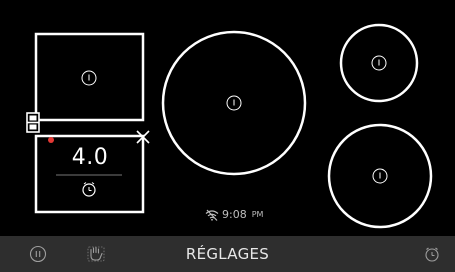 The height and width of the screenshot is (272, 455). I want to click on zone-left-top, so click(89, 77).